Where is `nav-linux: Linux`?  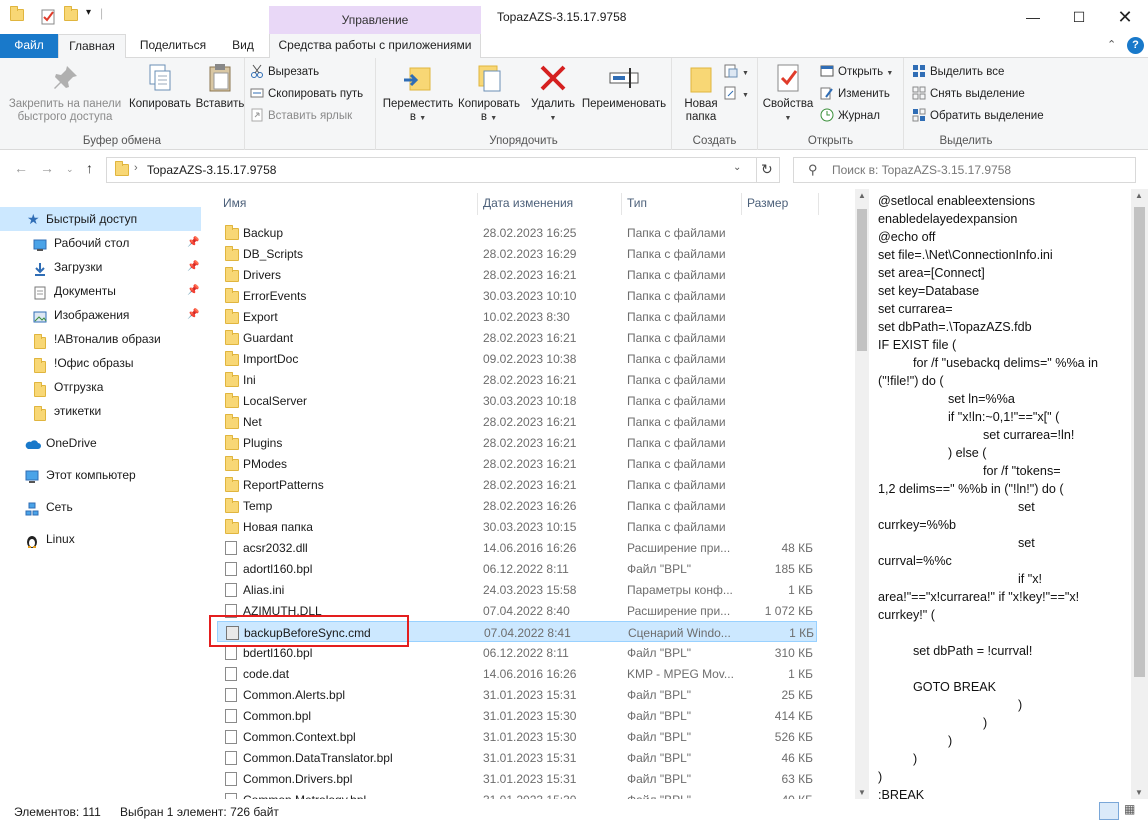 nav-linux: Linux is located at coordinates (100, 539).